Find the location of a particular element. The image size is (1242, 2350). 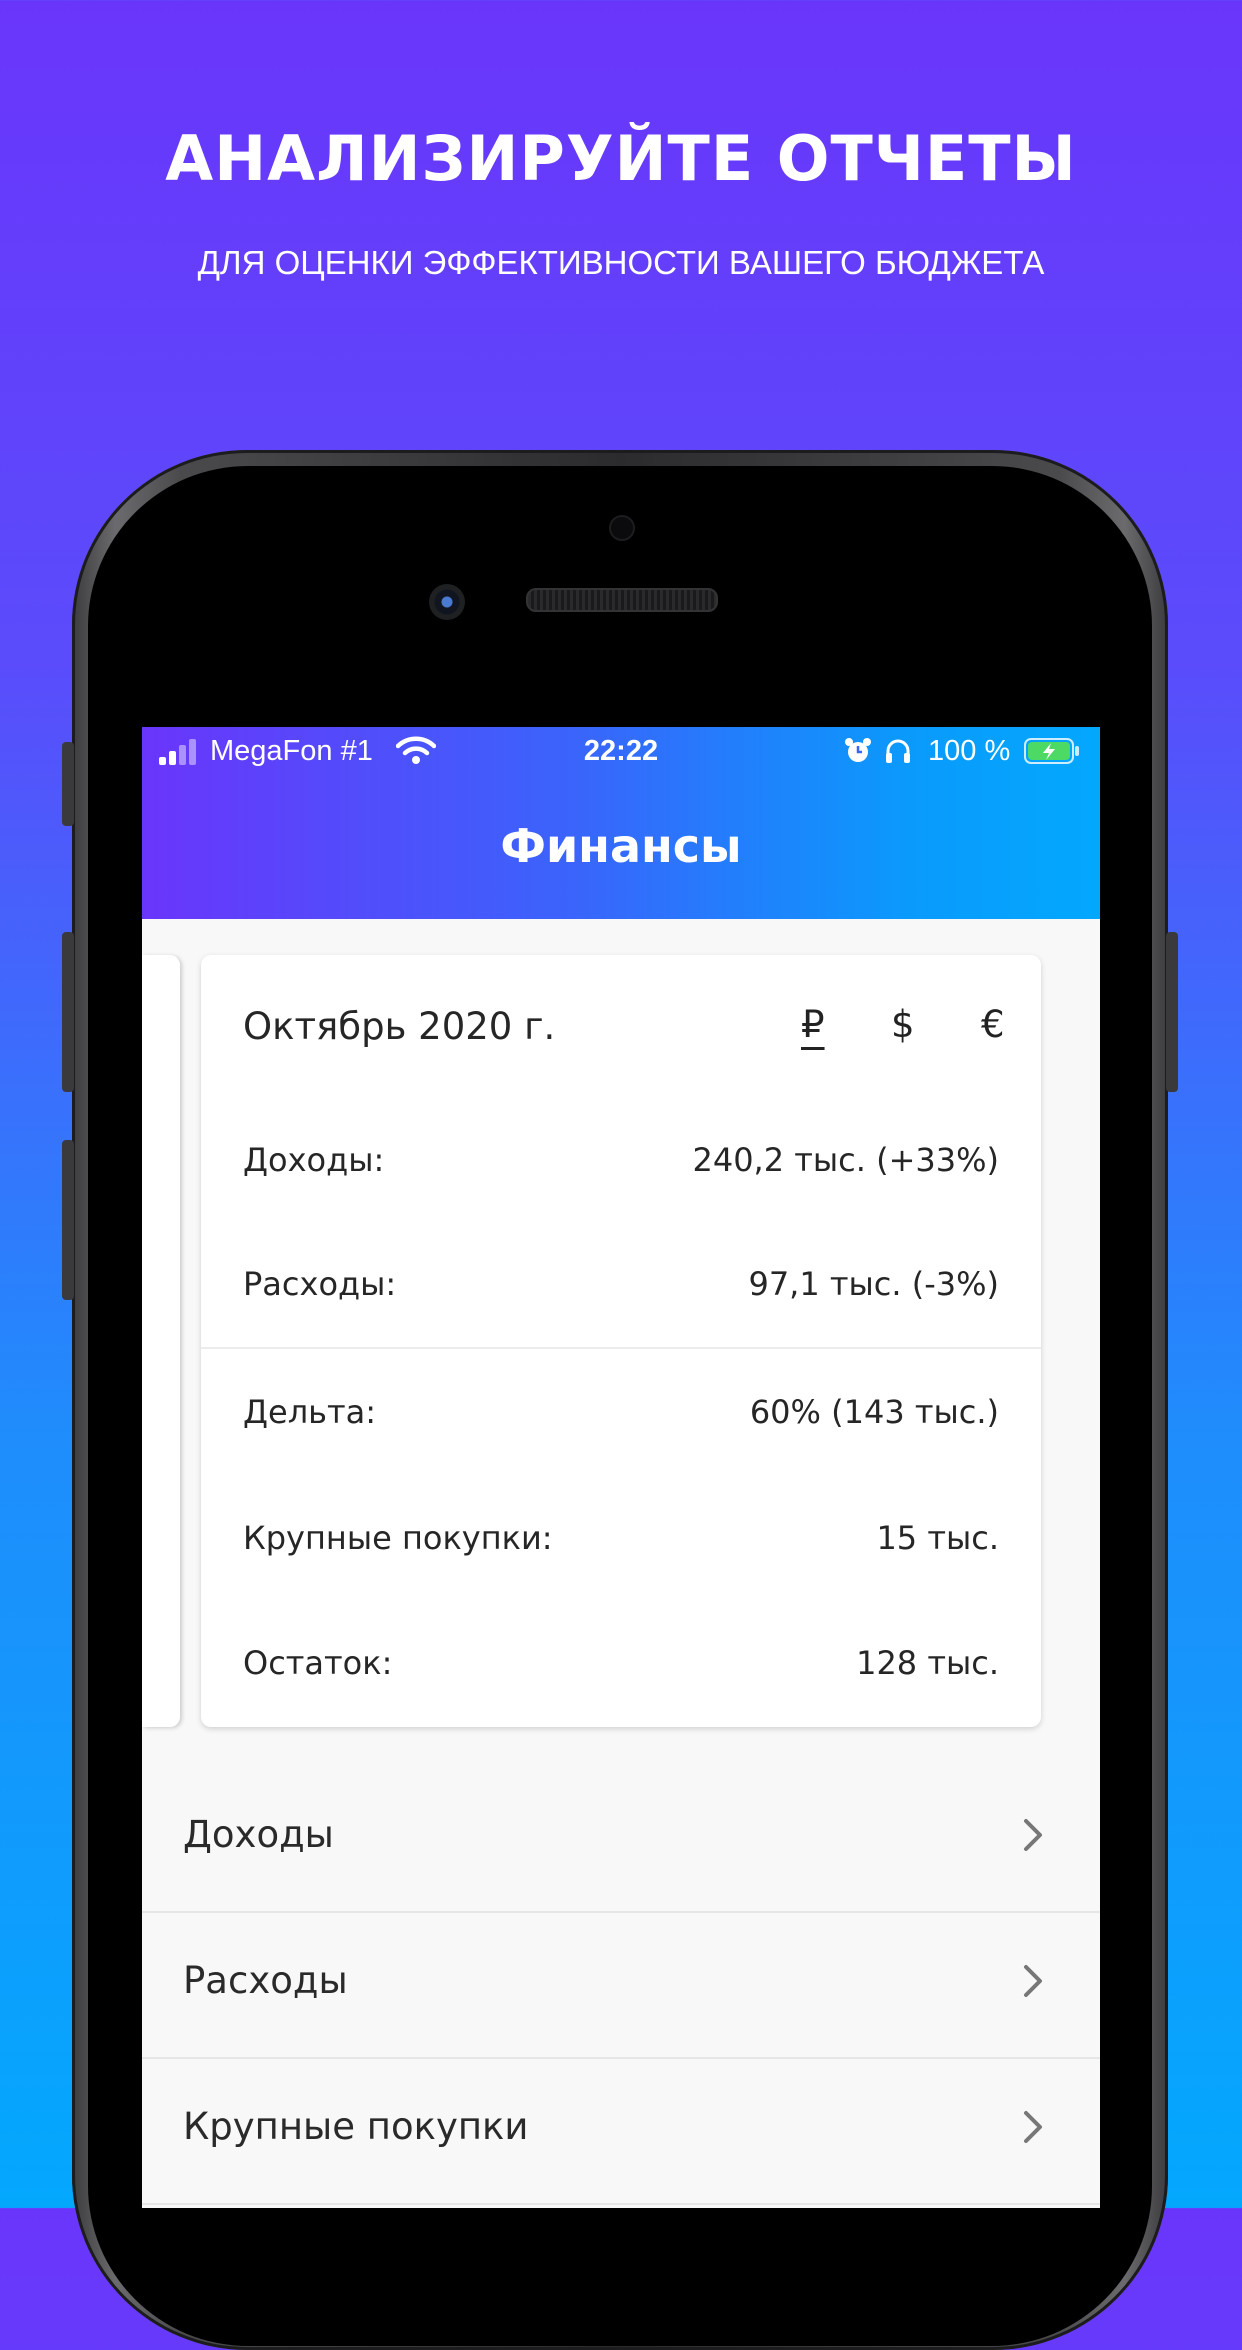

menu-item-label: Крупные покупки is located at coordinates (356, 2126).